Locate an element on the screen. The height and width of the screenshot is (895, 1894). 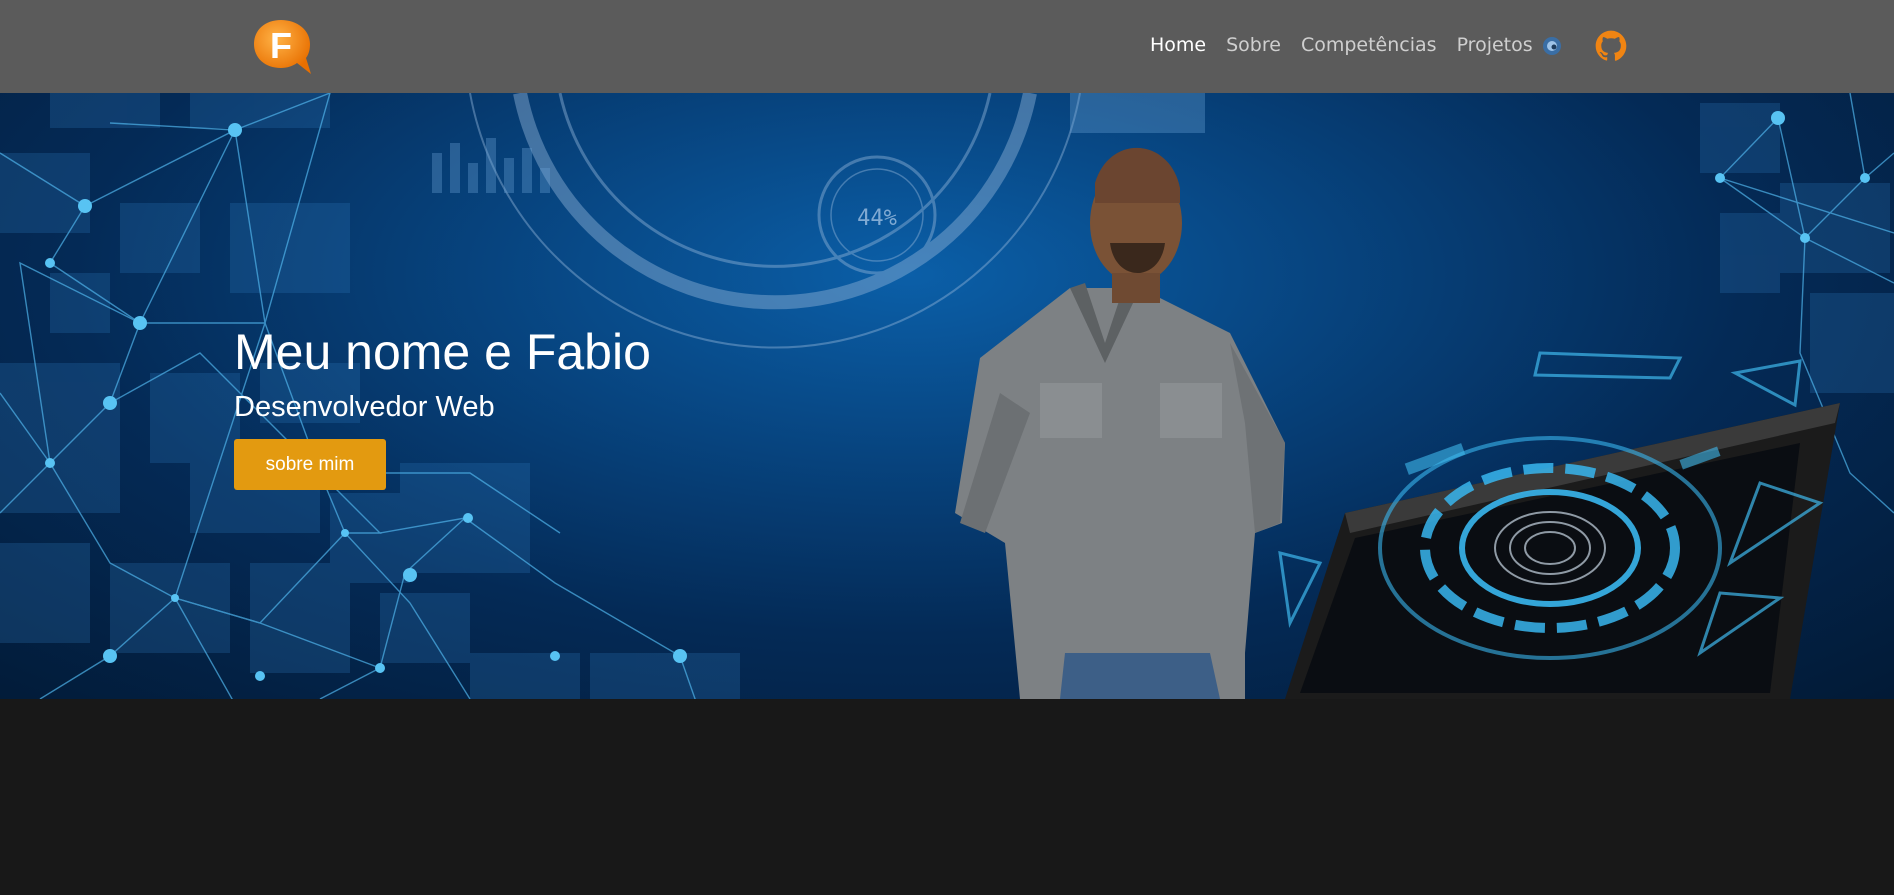
nav-competencias: Competências is located at coordinates (1369, 45).